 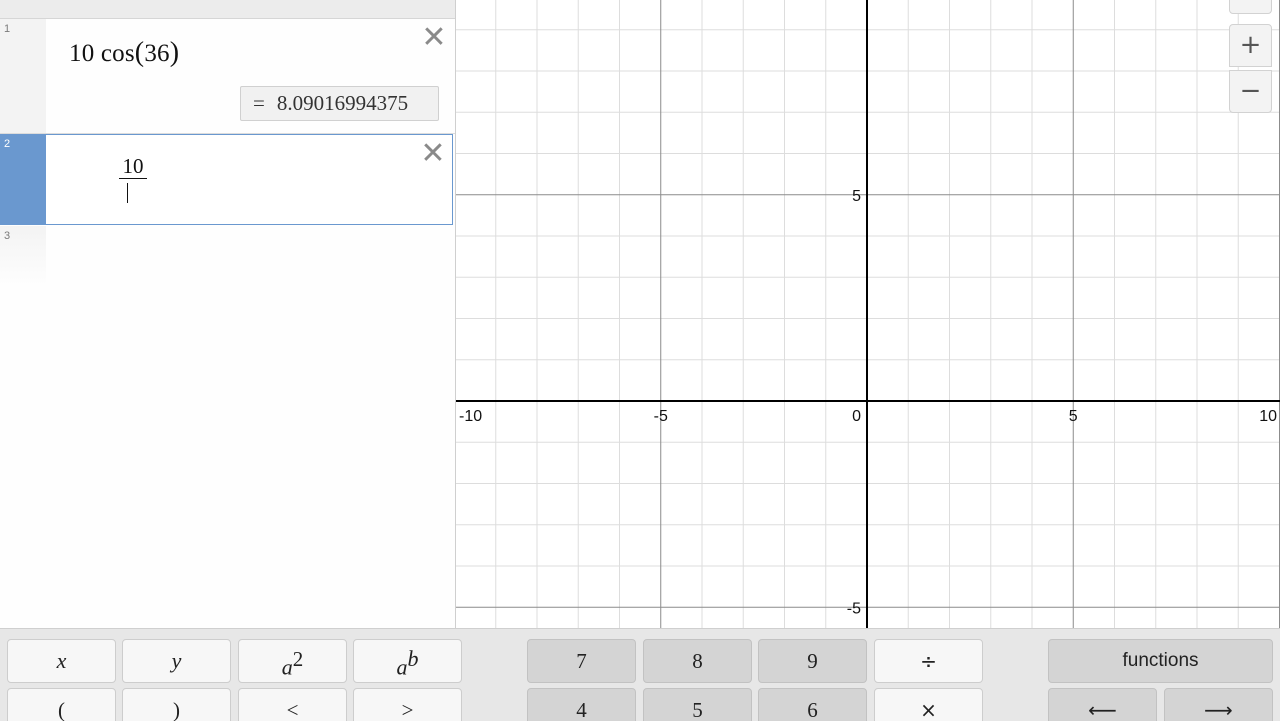 I want to click on fraction-denominator, so click(x=133, y=191).